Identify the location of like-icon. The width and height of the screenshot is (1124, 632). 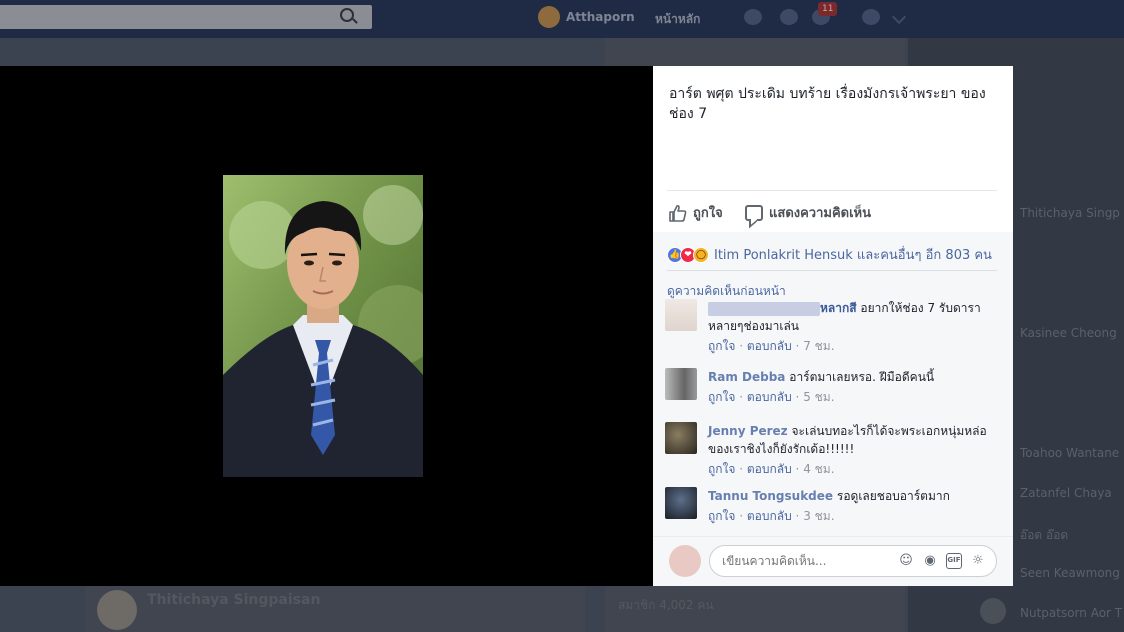
(678, 213).